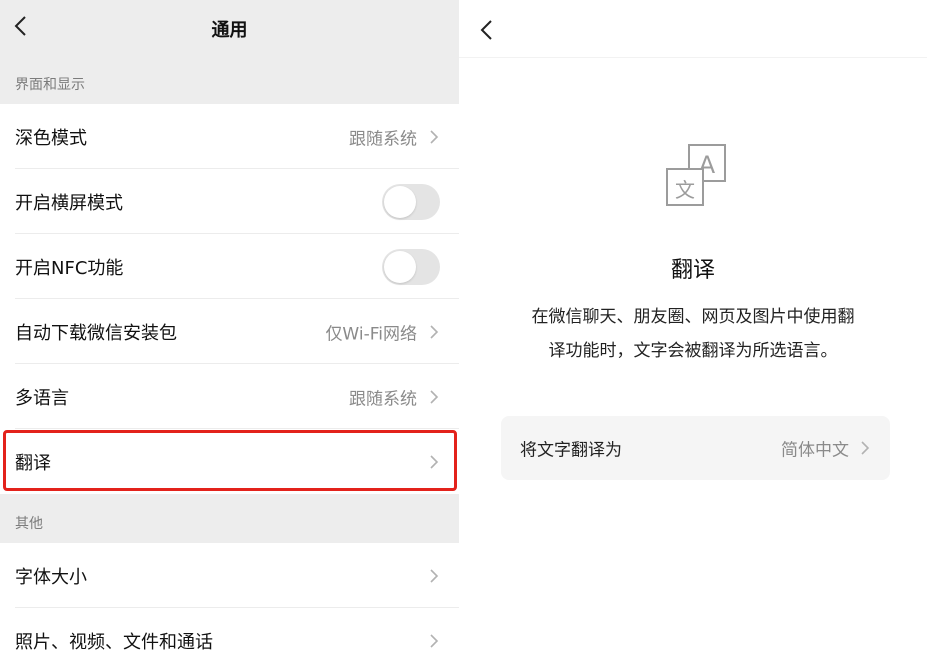 The image size is (927, 666). What do you see at coordinates (69, 203) in the screenshot?
I see `row-label: 开启横屏模式` at bounding box center [69, 203].